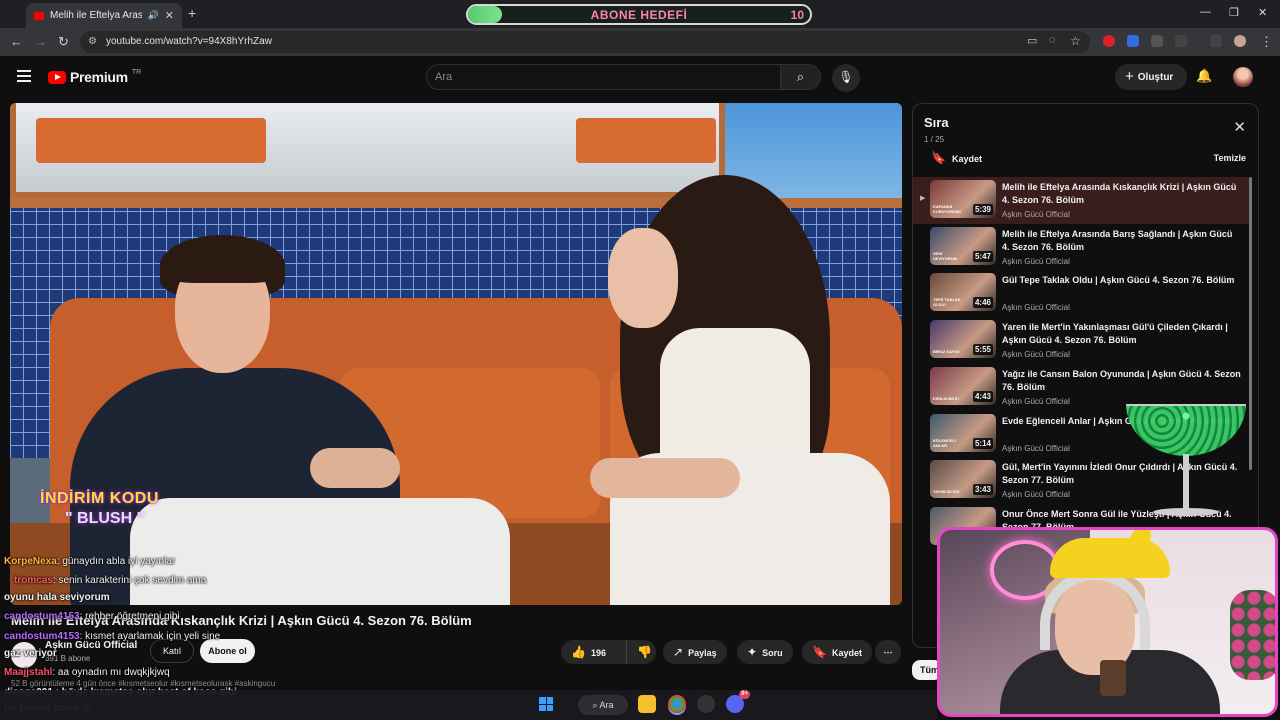  Describe the element at coordinates (706, 704) in the screenshot. I see `obs-icon` at that location.